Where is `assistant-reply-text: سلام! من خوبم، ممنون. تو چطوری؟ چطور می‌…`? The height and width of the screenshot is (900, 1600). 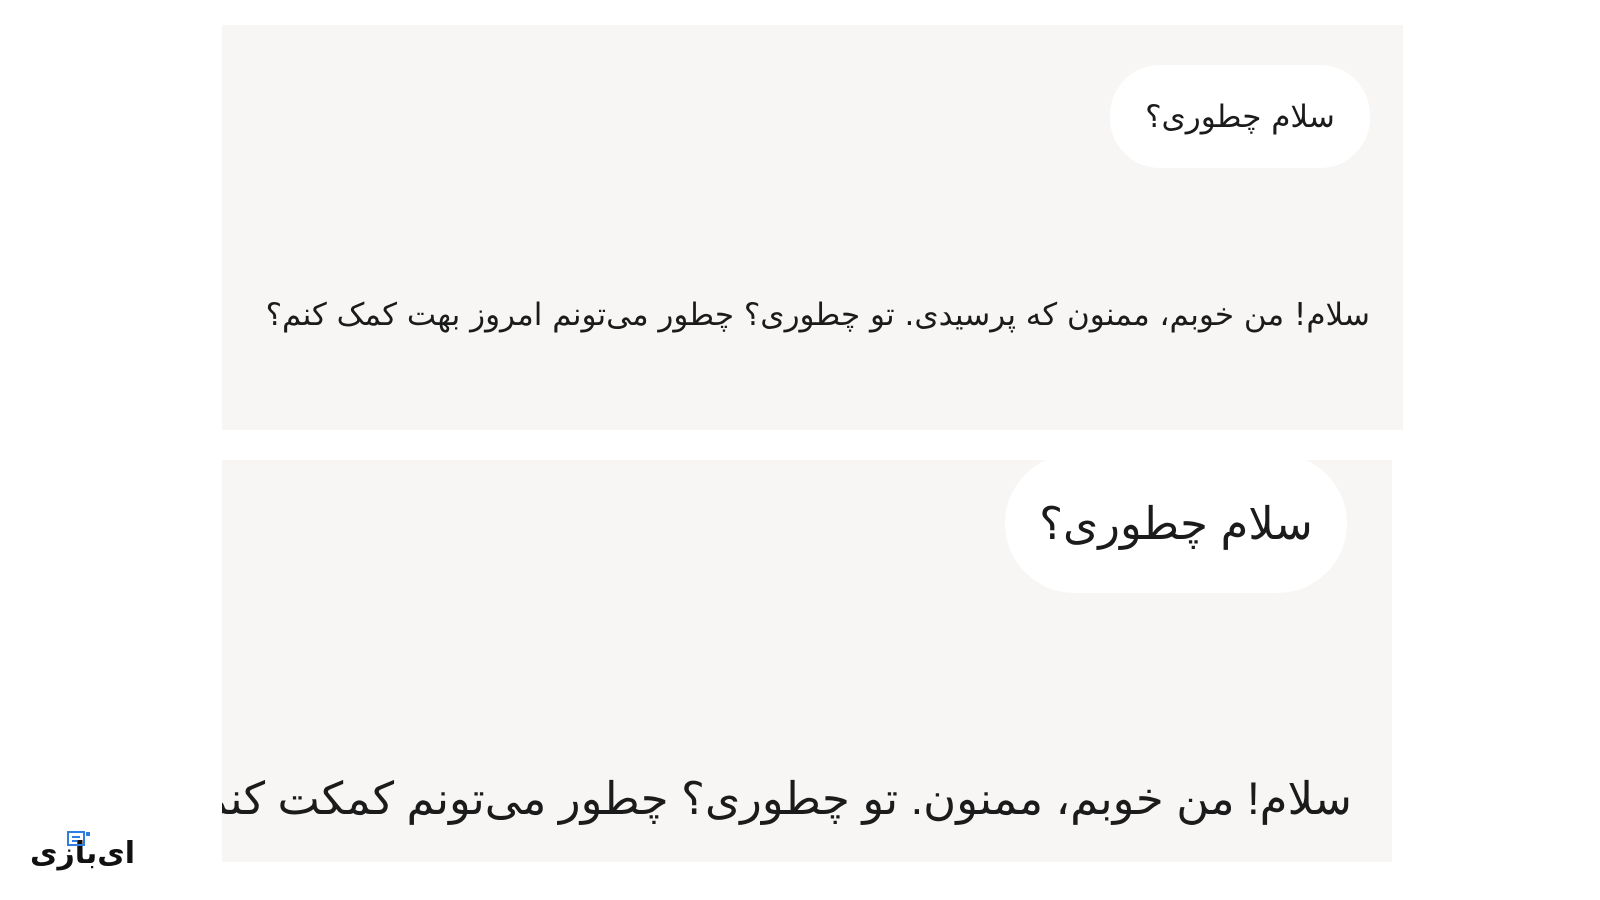 assistant-reply-text: سلام! من خوبم، ممنون. تو چطوری؟ چطور می‌… is located at coordinates (787, 798).